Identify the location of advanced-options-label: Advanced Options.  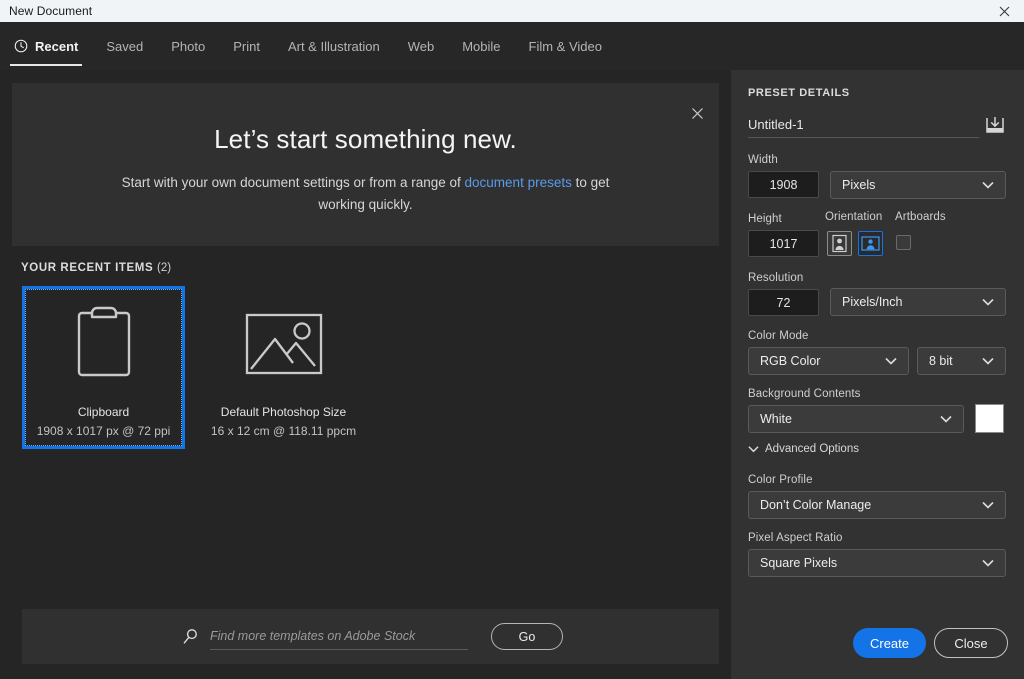
(812, 449).